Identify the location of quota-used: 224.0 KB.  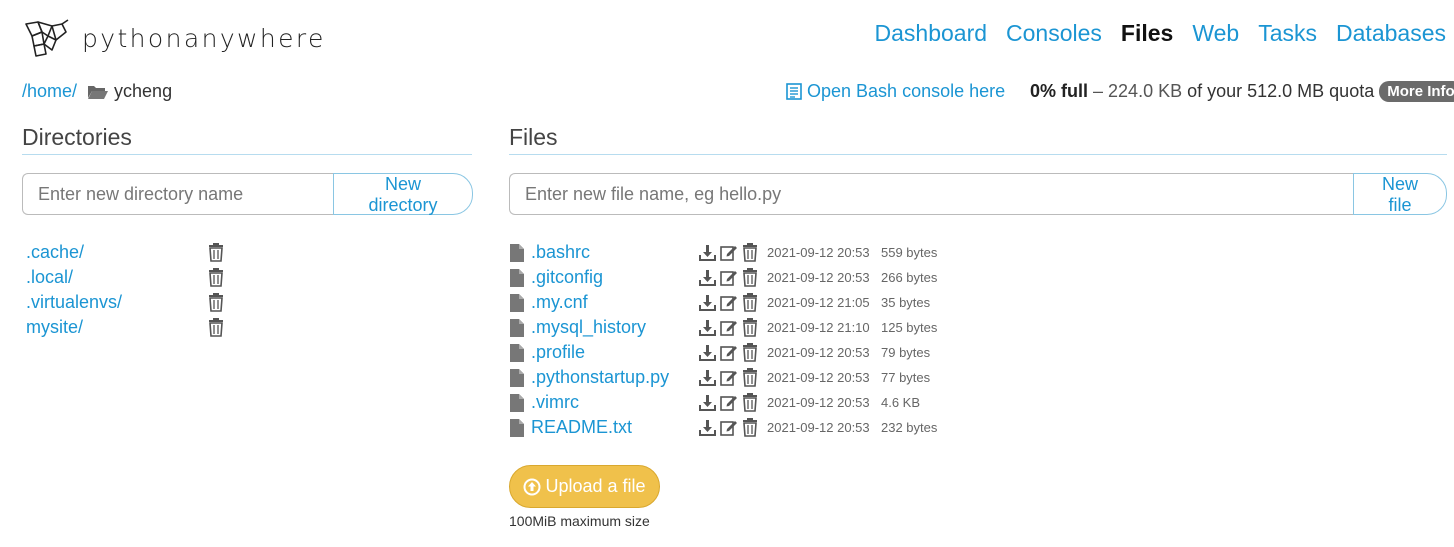
(1145, 91).